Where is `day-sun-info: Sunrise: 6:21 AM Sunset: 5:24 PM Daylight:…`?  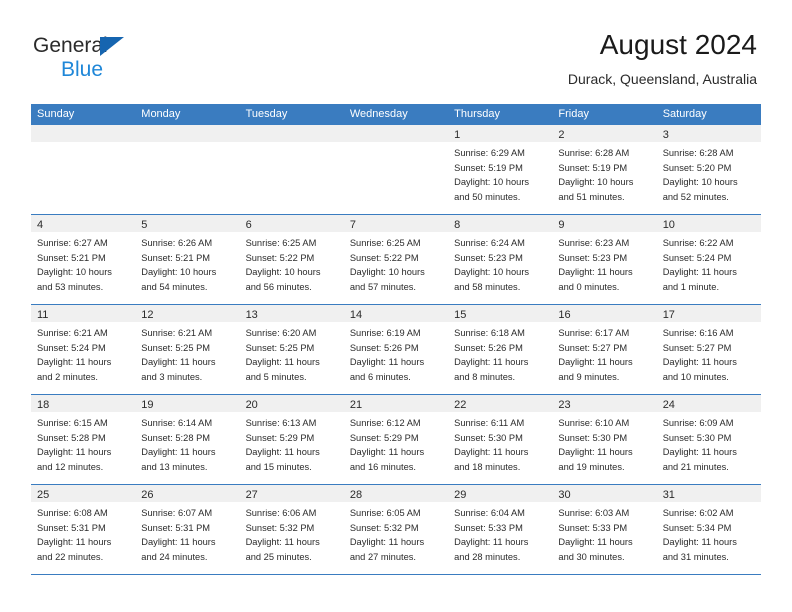
day-sun-info: Sunrise: 6:21 AM Sunset: 5:24 PM Daylight:… is located at coordinates (83, 353).